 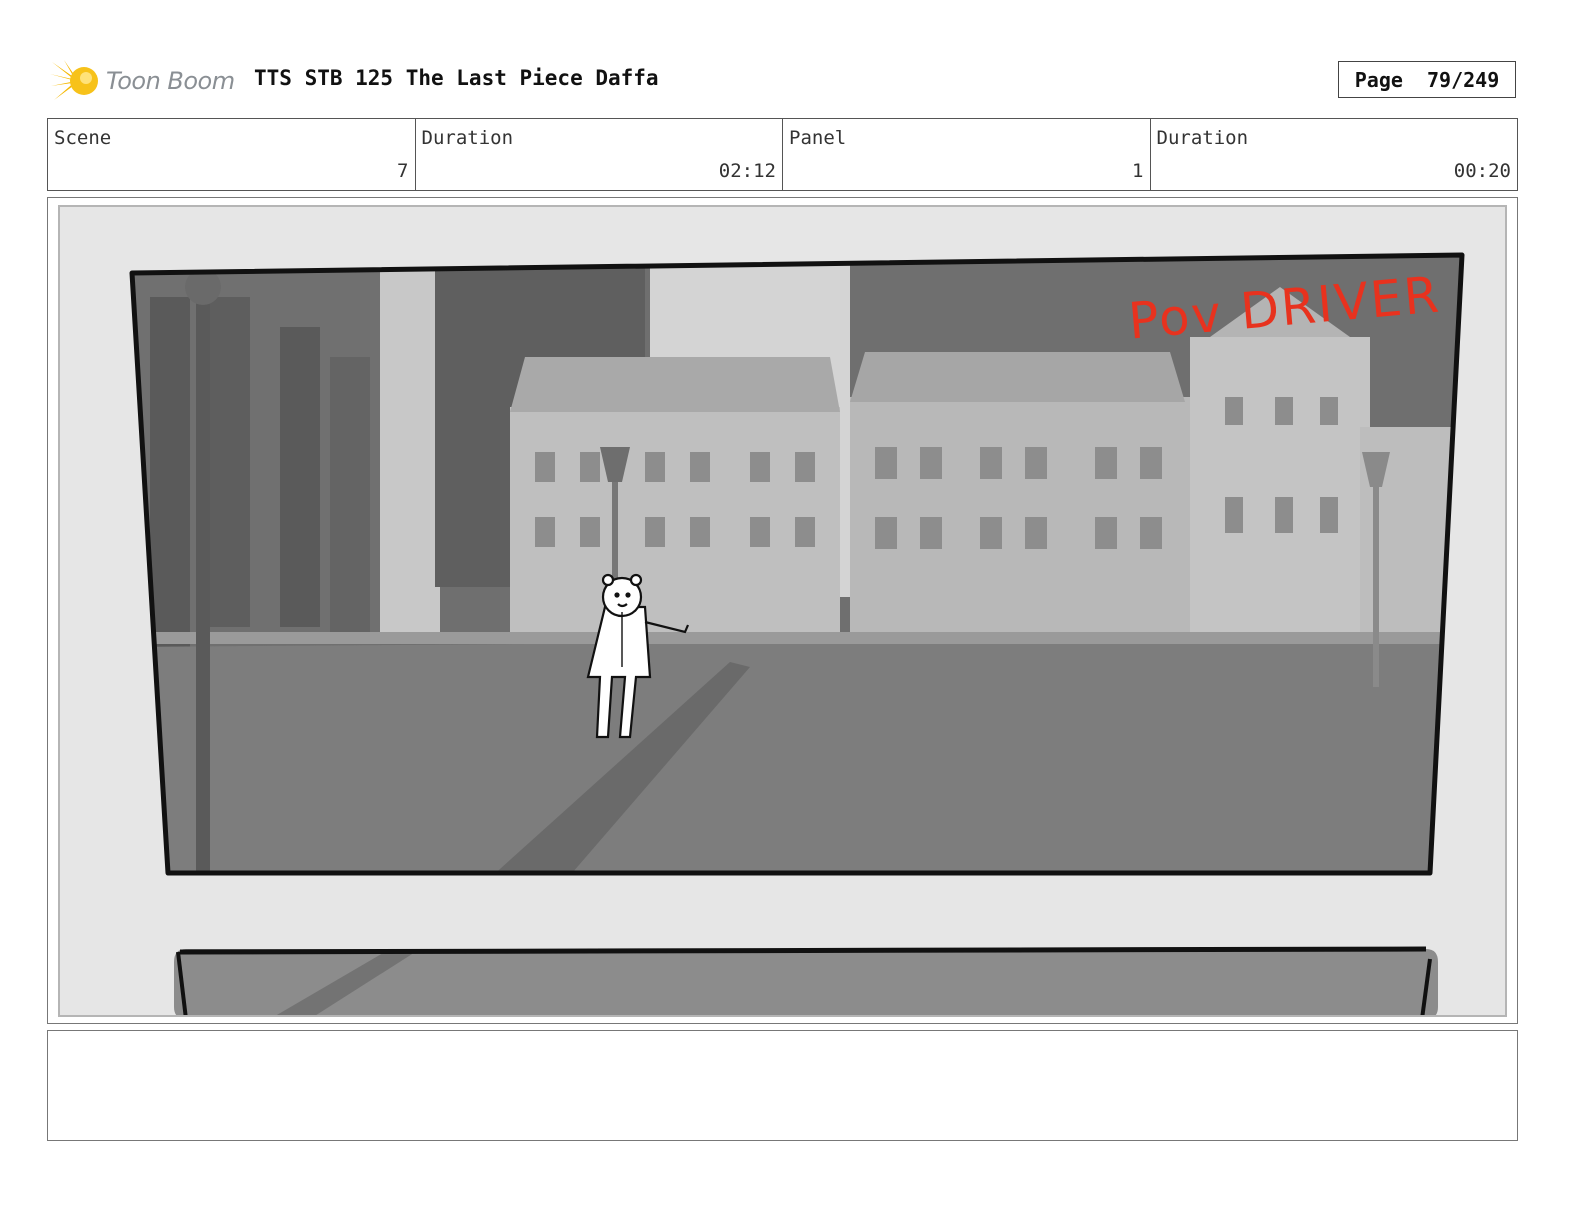 What do you see at coordinates (456, 78) in the screenshot?
I see `project-title: TTS STB 125 The Last Piece Daffa` at bounding box center [456, 78].